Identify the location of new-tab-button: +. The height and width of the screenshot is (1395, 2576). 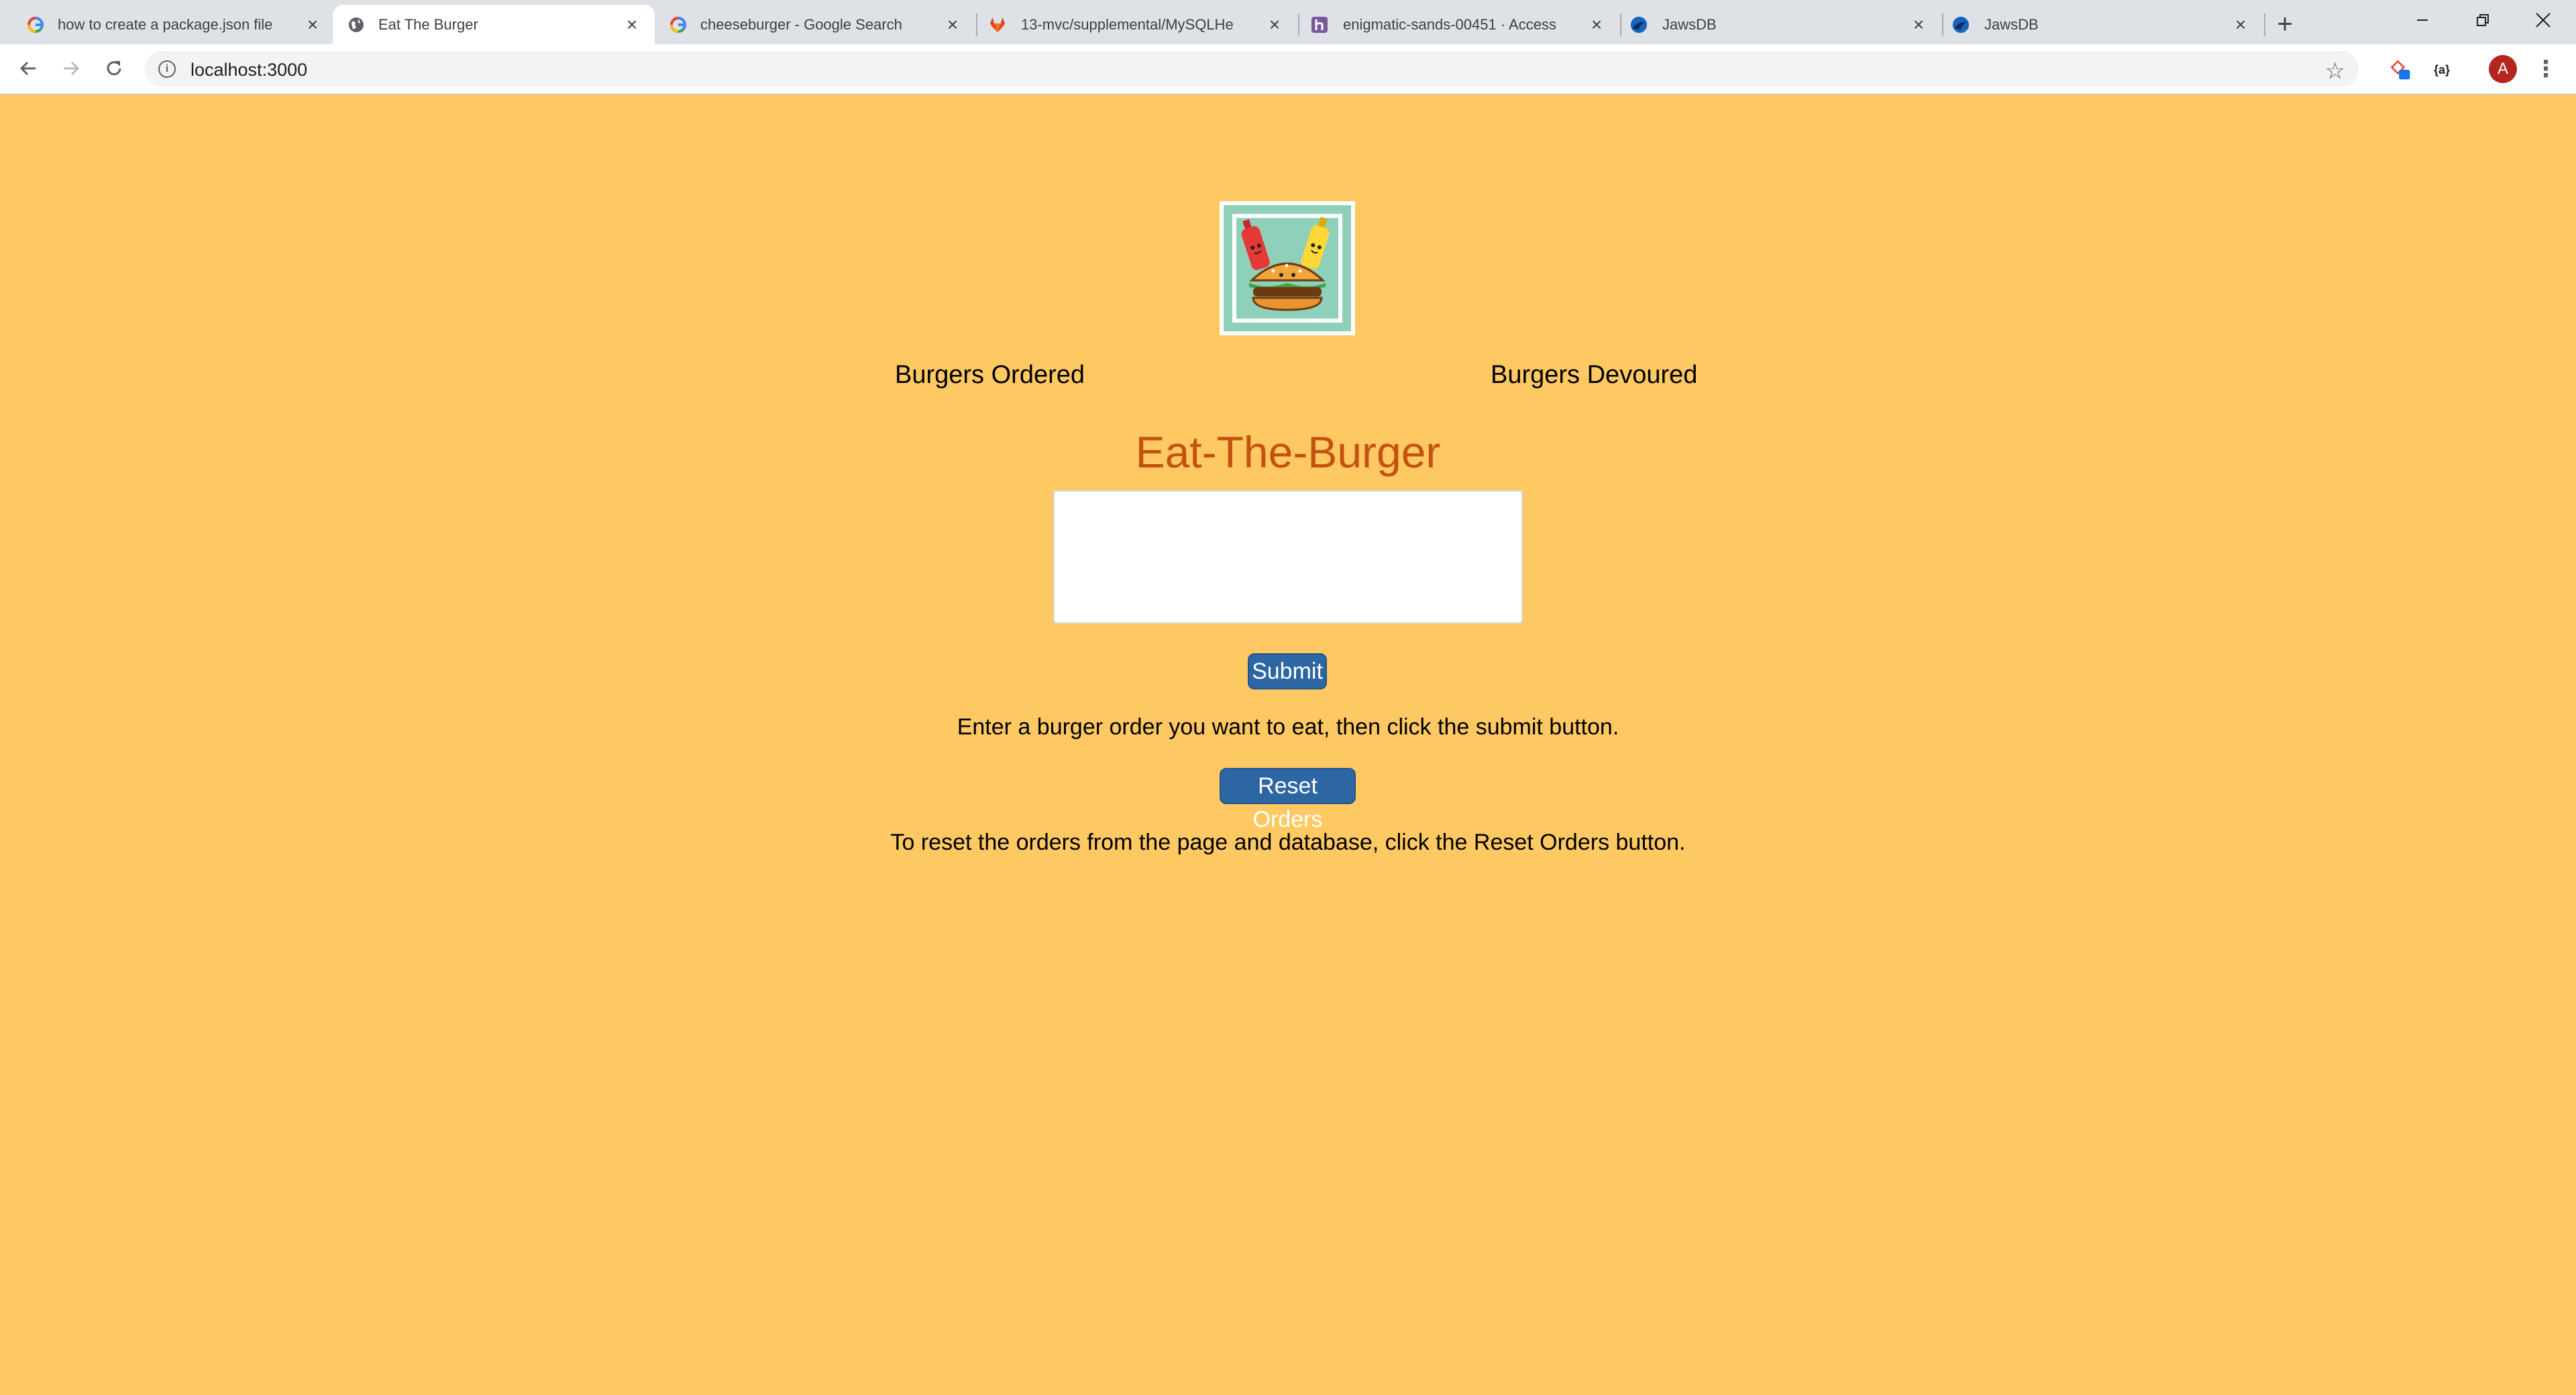
(2285, 24).